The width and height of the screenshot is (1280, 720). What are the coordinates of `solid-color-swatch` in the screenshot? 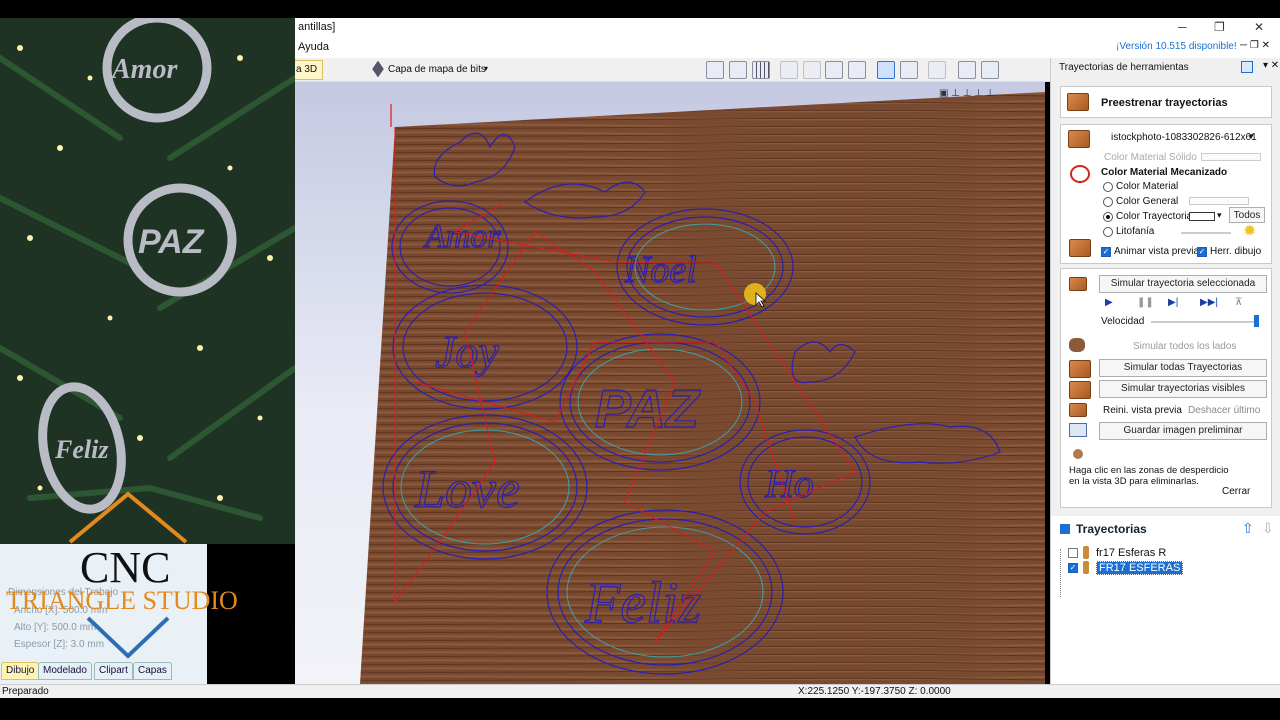 It's located at (1231, 157).